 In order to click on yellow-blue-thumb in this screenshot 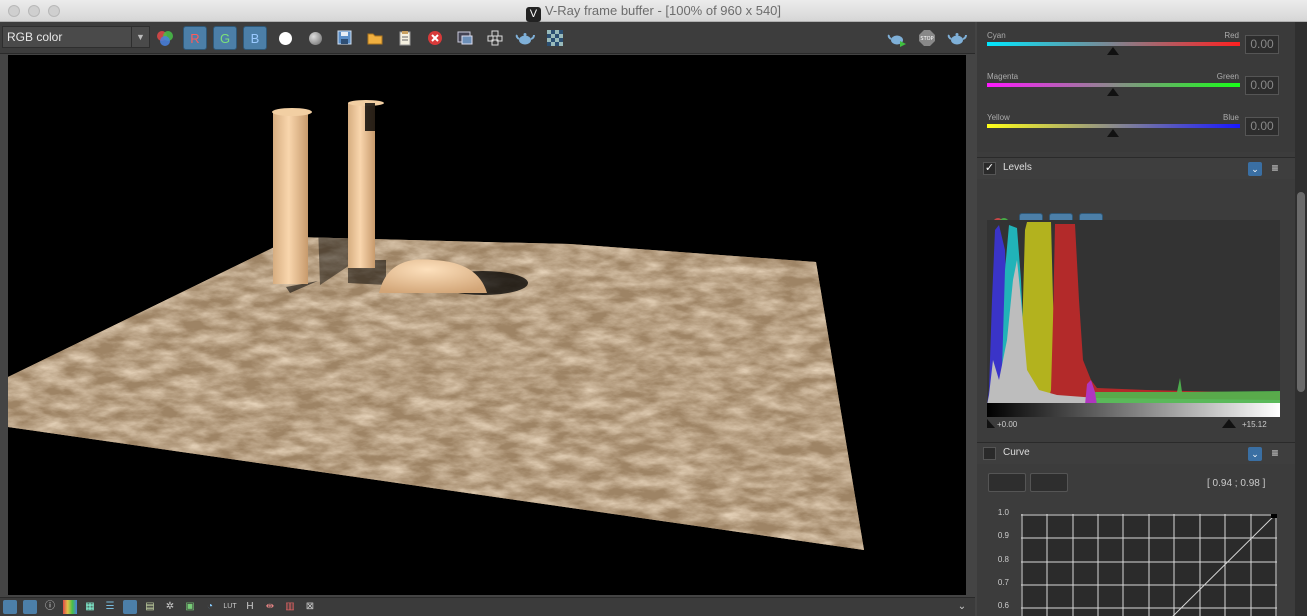, I will do `click(1113, 133)`.